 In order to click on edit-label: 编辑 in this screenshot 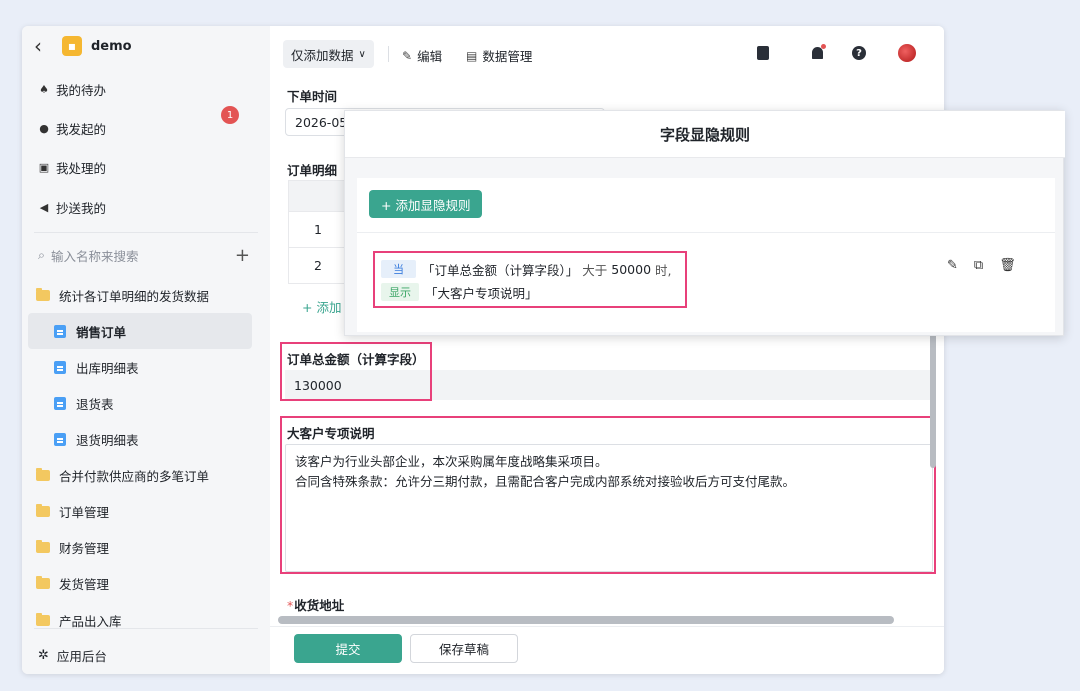, I will do `click(430, 56)`.